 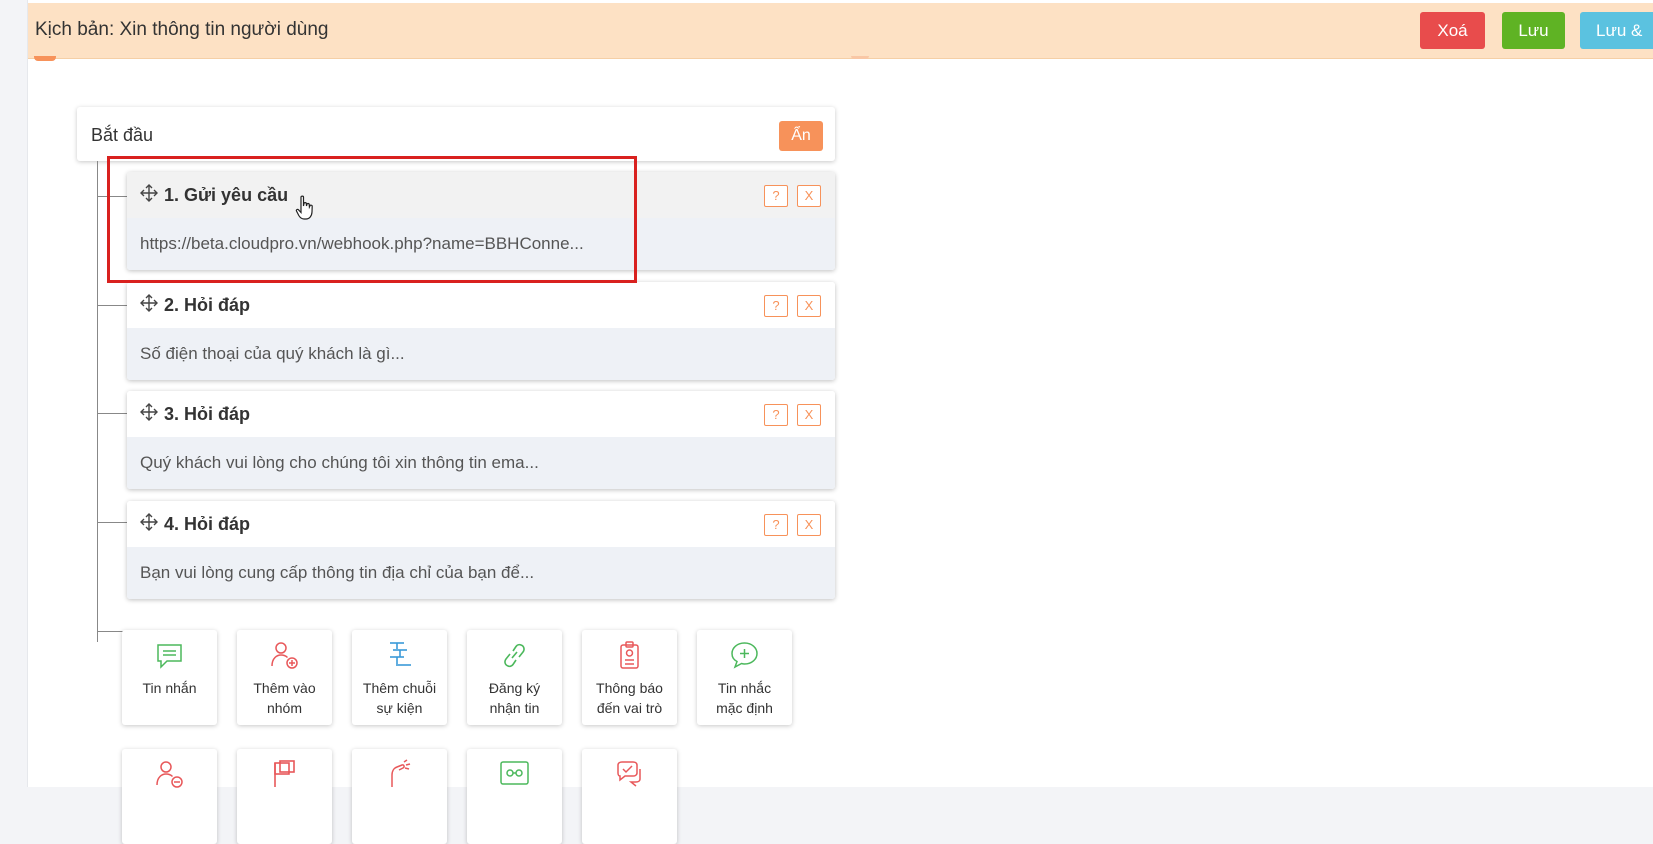 I want to click on tile-connector, so click(x=514, y=796).